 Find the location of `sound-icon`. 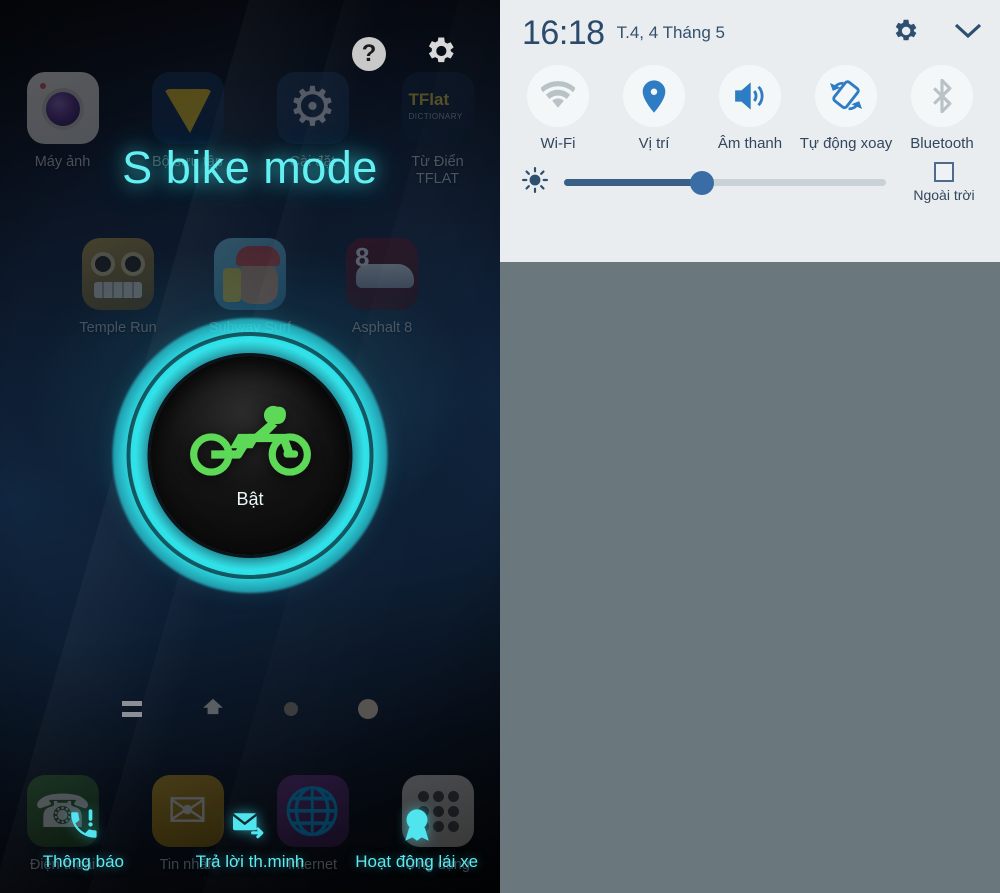

sound-icon is located at coordinates (750, 96).